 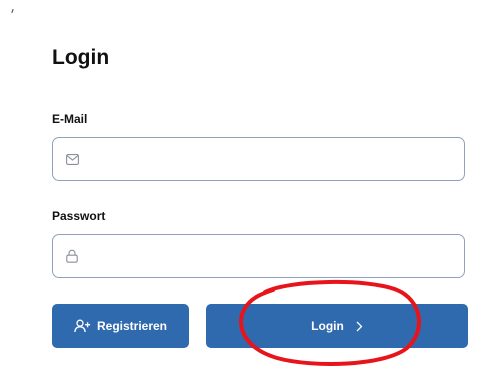 I want to click on email-label: E-Mail, so click(x=70, y=119).